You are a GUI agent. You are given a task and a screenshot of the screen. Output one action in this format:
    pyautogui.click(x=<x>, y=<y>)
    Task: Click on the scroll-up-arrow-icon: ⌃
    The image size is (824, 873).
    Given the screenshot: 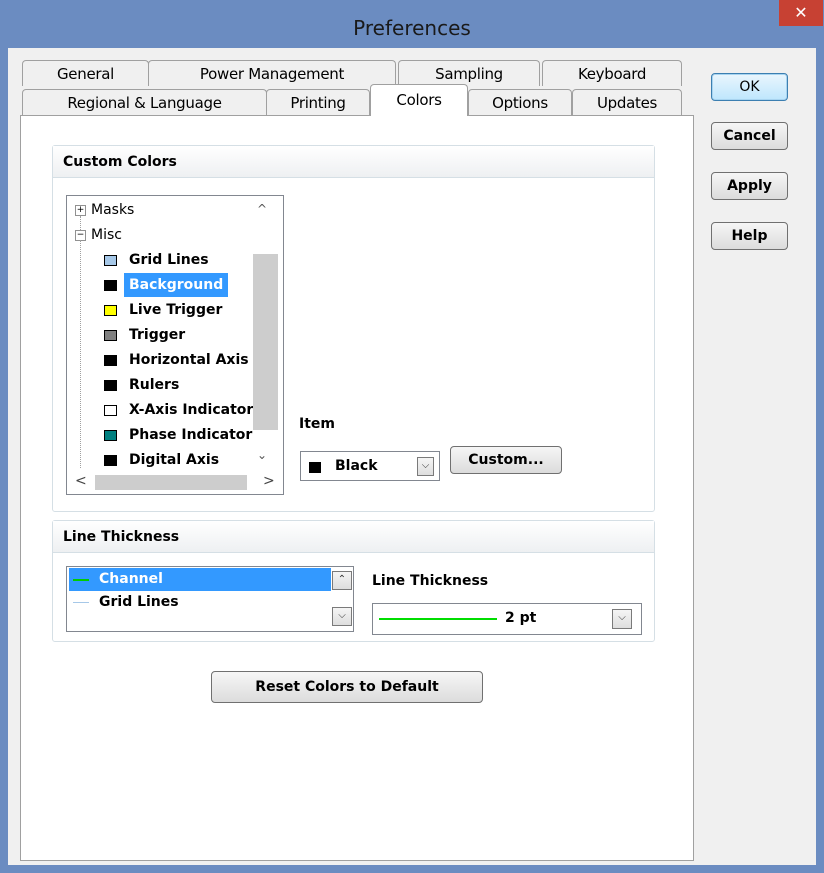 What is the action you would take?
    pyautogui.click(x=342, y=580)
    